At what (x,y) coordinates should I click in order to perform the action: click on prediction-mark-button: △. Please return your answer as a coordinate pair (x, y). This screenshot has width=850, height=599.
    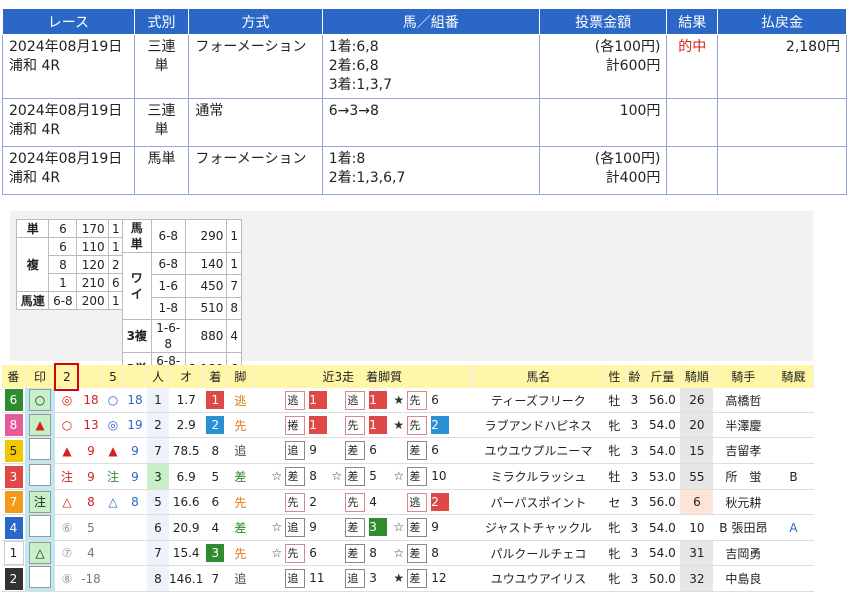
    Looking at the image, I should click on (40, 553).